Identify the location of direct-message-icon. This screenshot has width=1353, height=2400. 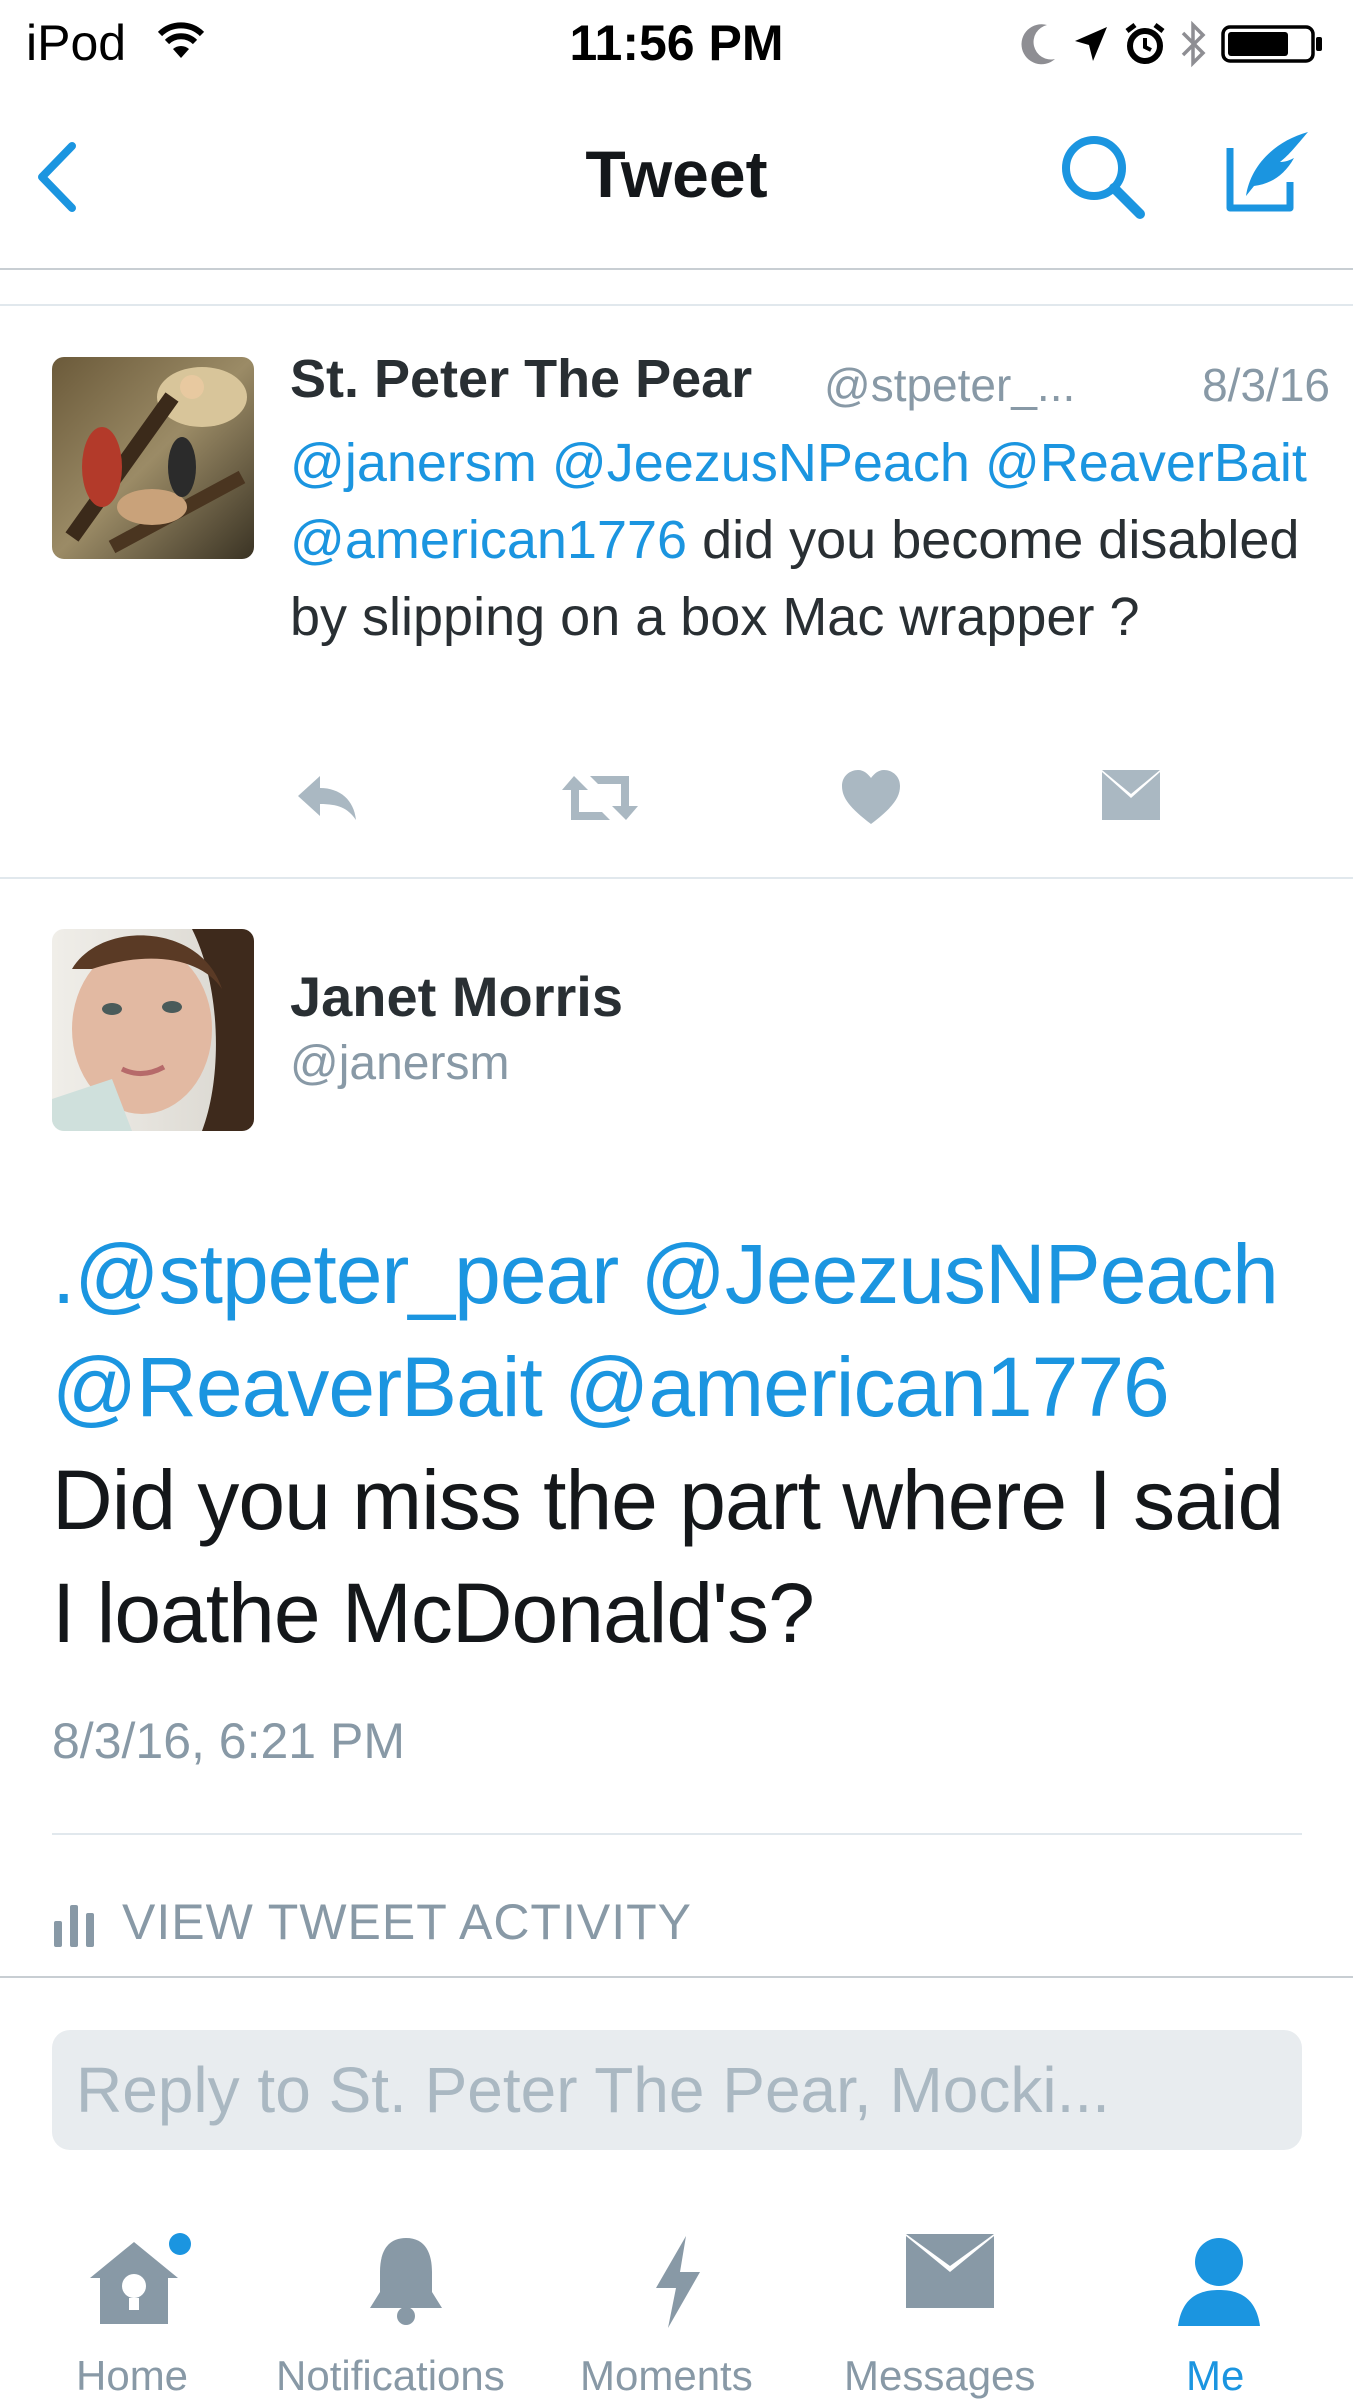
(1131, 796).